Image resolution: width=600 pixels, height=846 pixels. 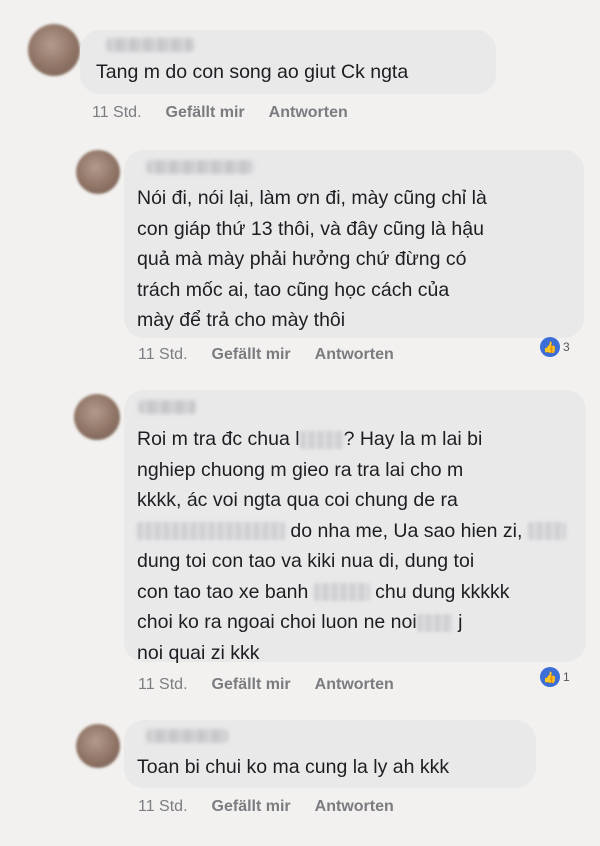 I want to click on comment-line: nghiep chuong m gieo ra tra lai cho m, so click(x=300, y=469).